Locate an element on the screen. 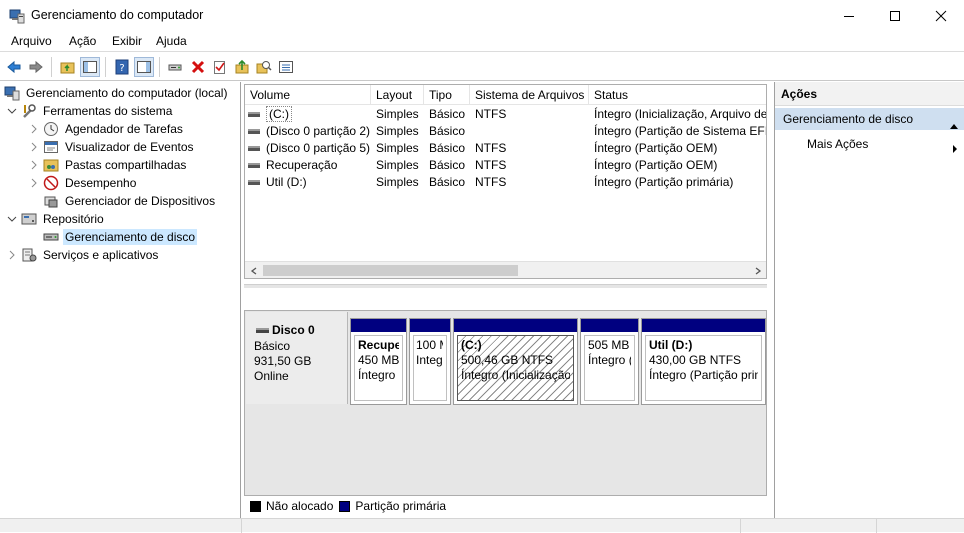 This screenshot has height=533, width=964. scrollbar-thumb is located at coordinates (390, 270).